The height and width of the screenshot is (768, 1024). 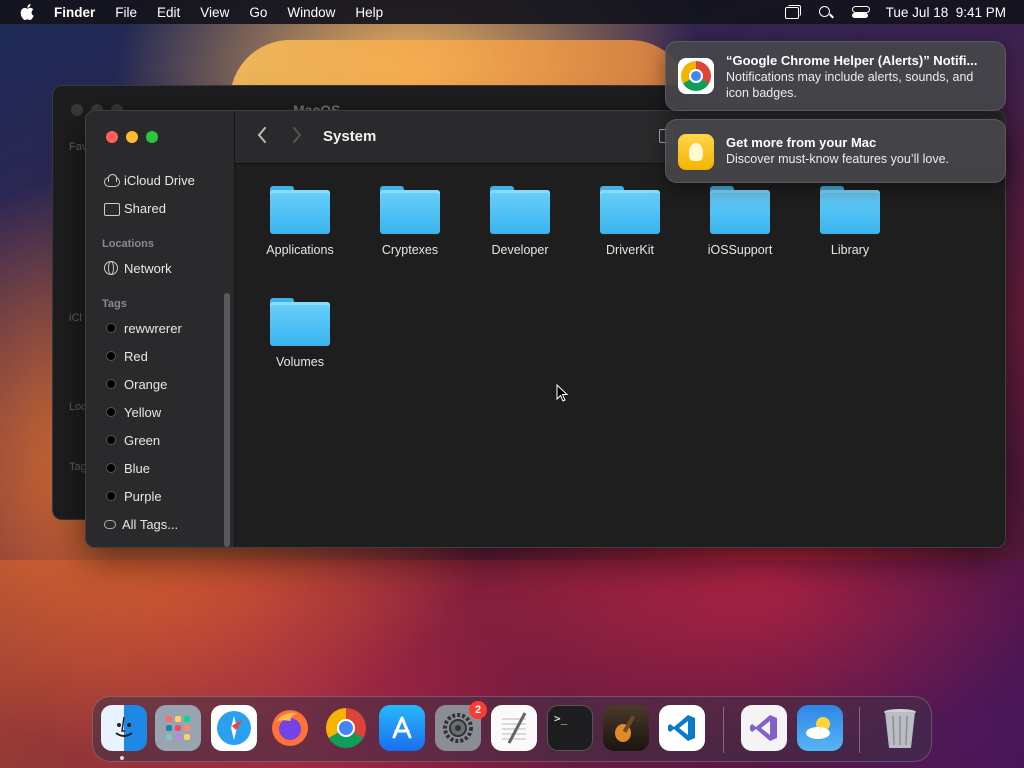 What do you see at coordinates (146, 384) in the screenshot?
I see `sidebar-item-label: Orange` at bounding box center [146, 384].